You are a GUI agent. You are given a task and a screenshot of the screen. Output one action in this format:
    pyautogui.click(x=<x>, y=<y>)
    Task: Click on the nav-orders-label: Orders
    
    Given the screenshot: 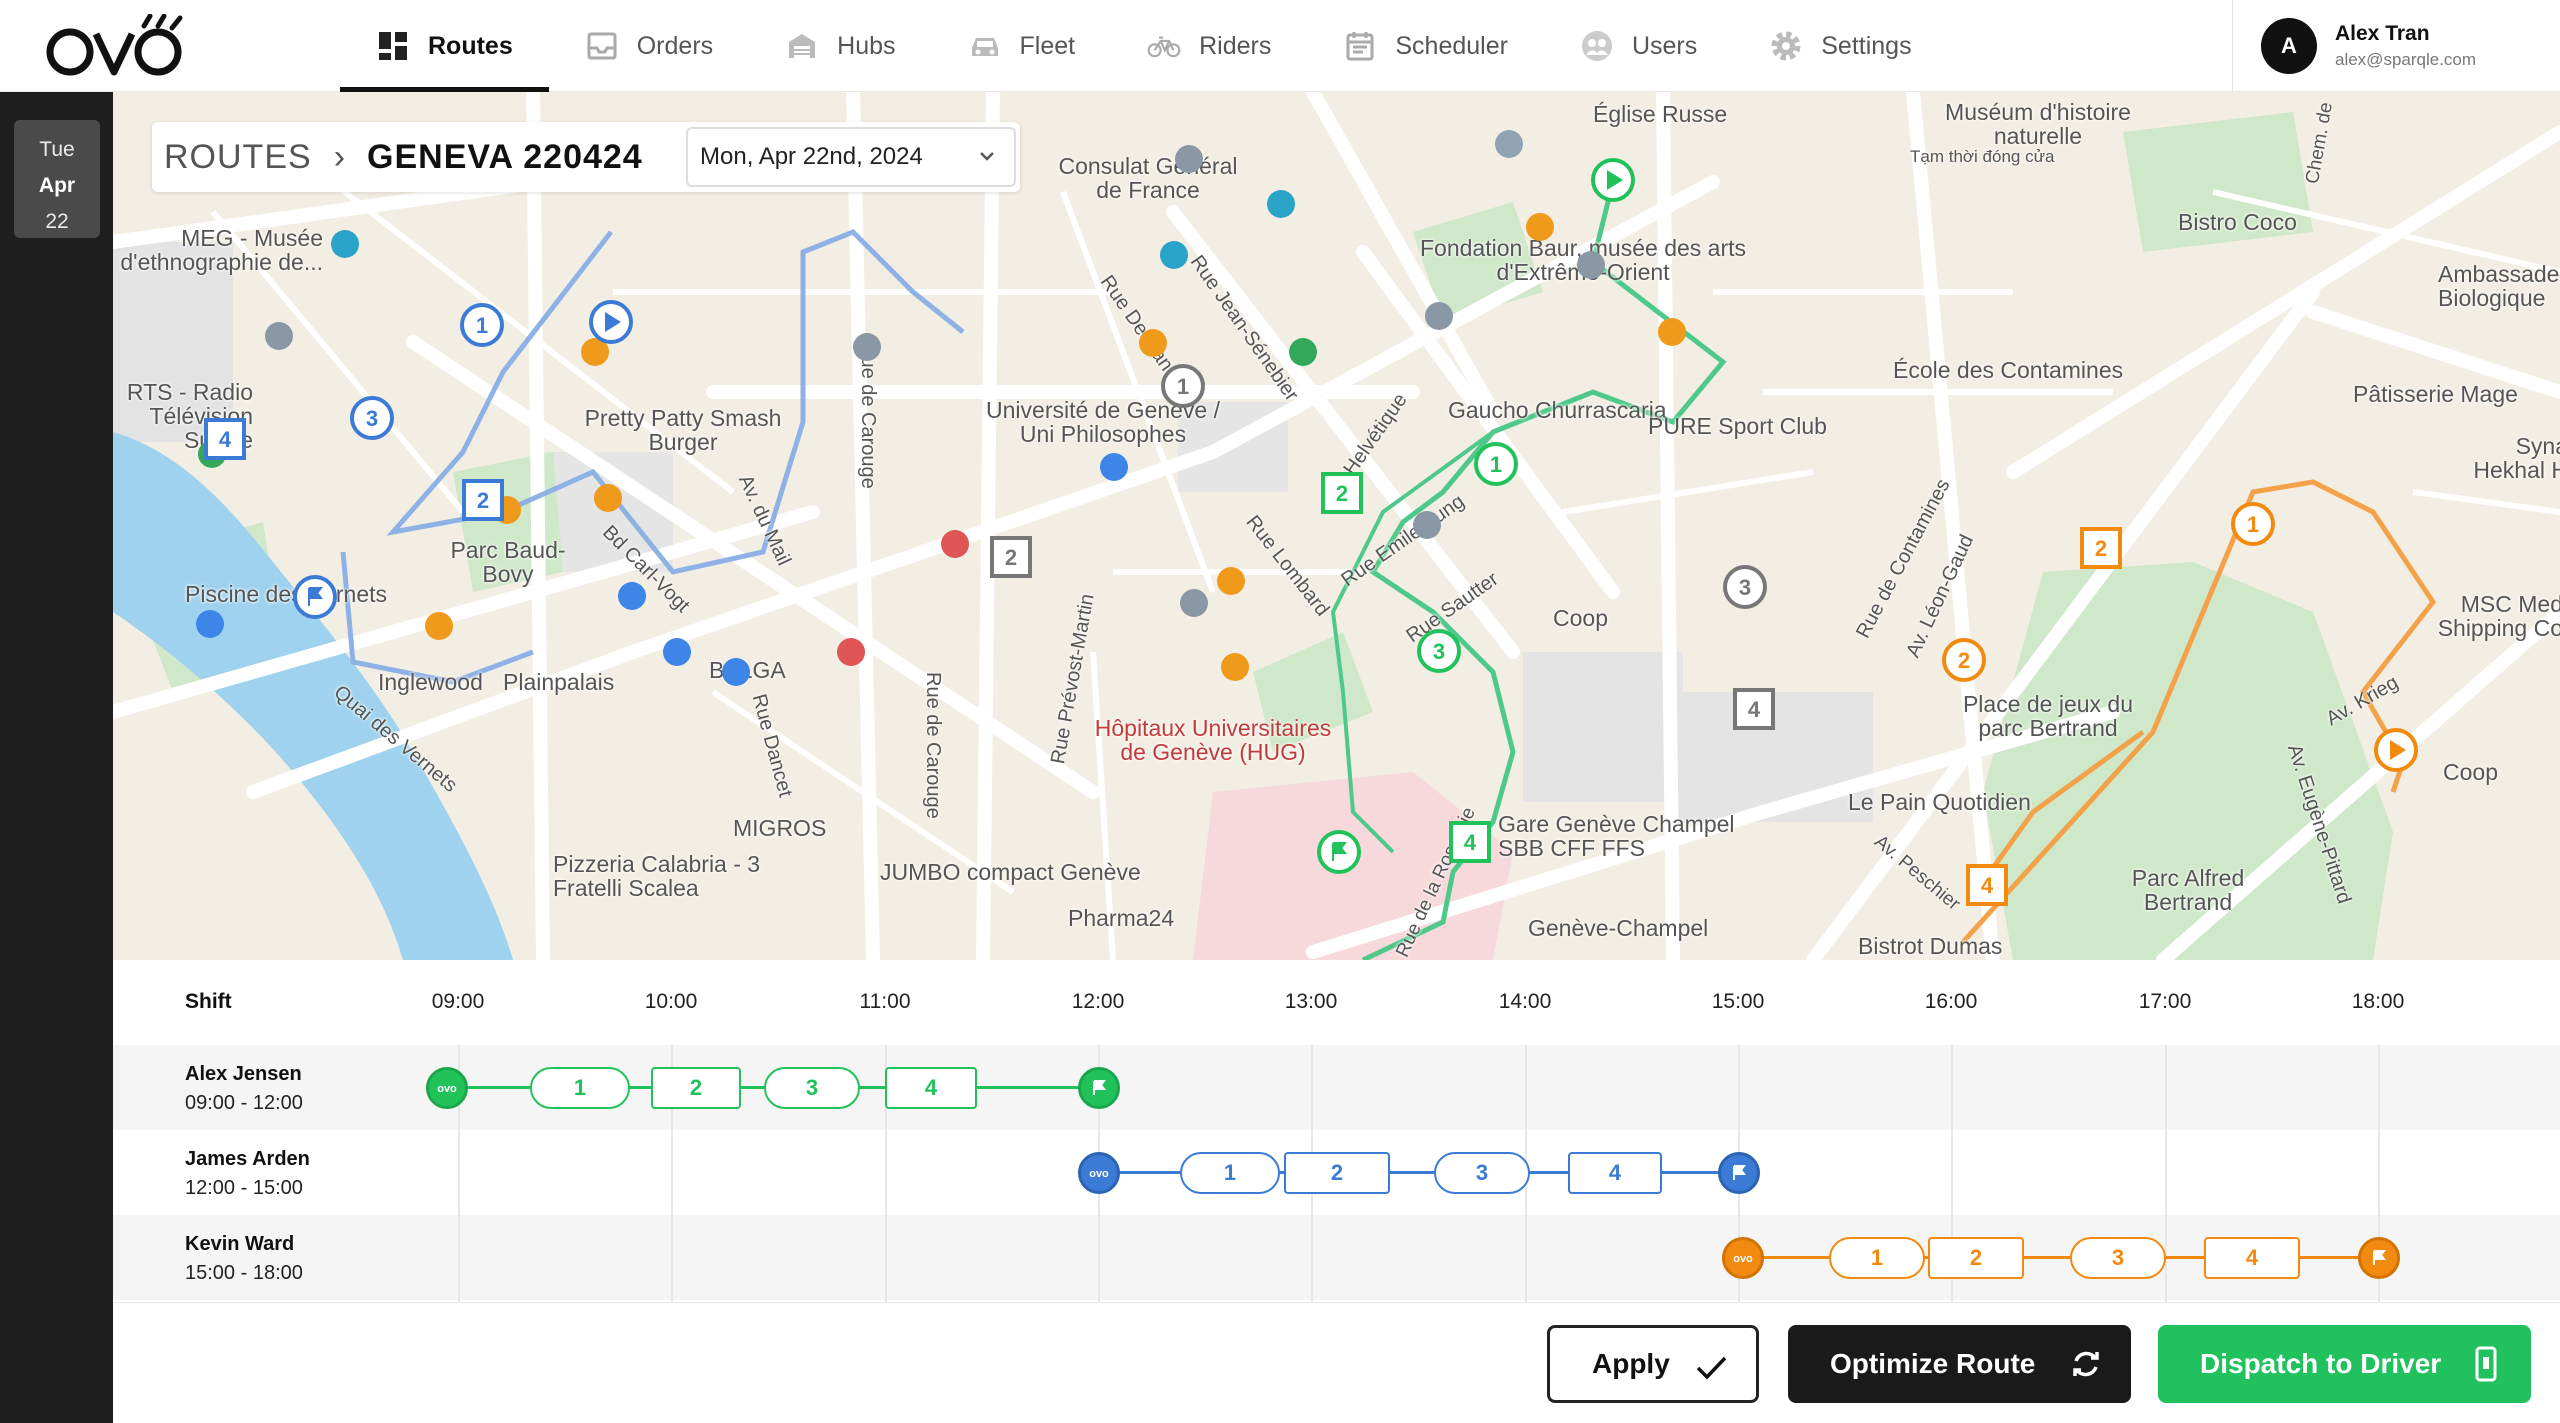 What is the action you would take?
    pyautogui.click(x=675, y=45)
    